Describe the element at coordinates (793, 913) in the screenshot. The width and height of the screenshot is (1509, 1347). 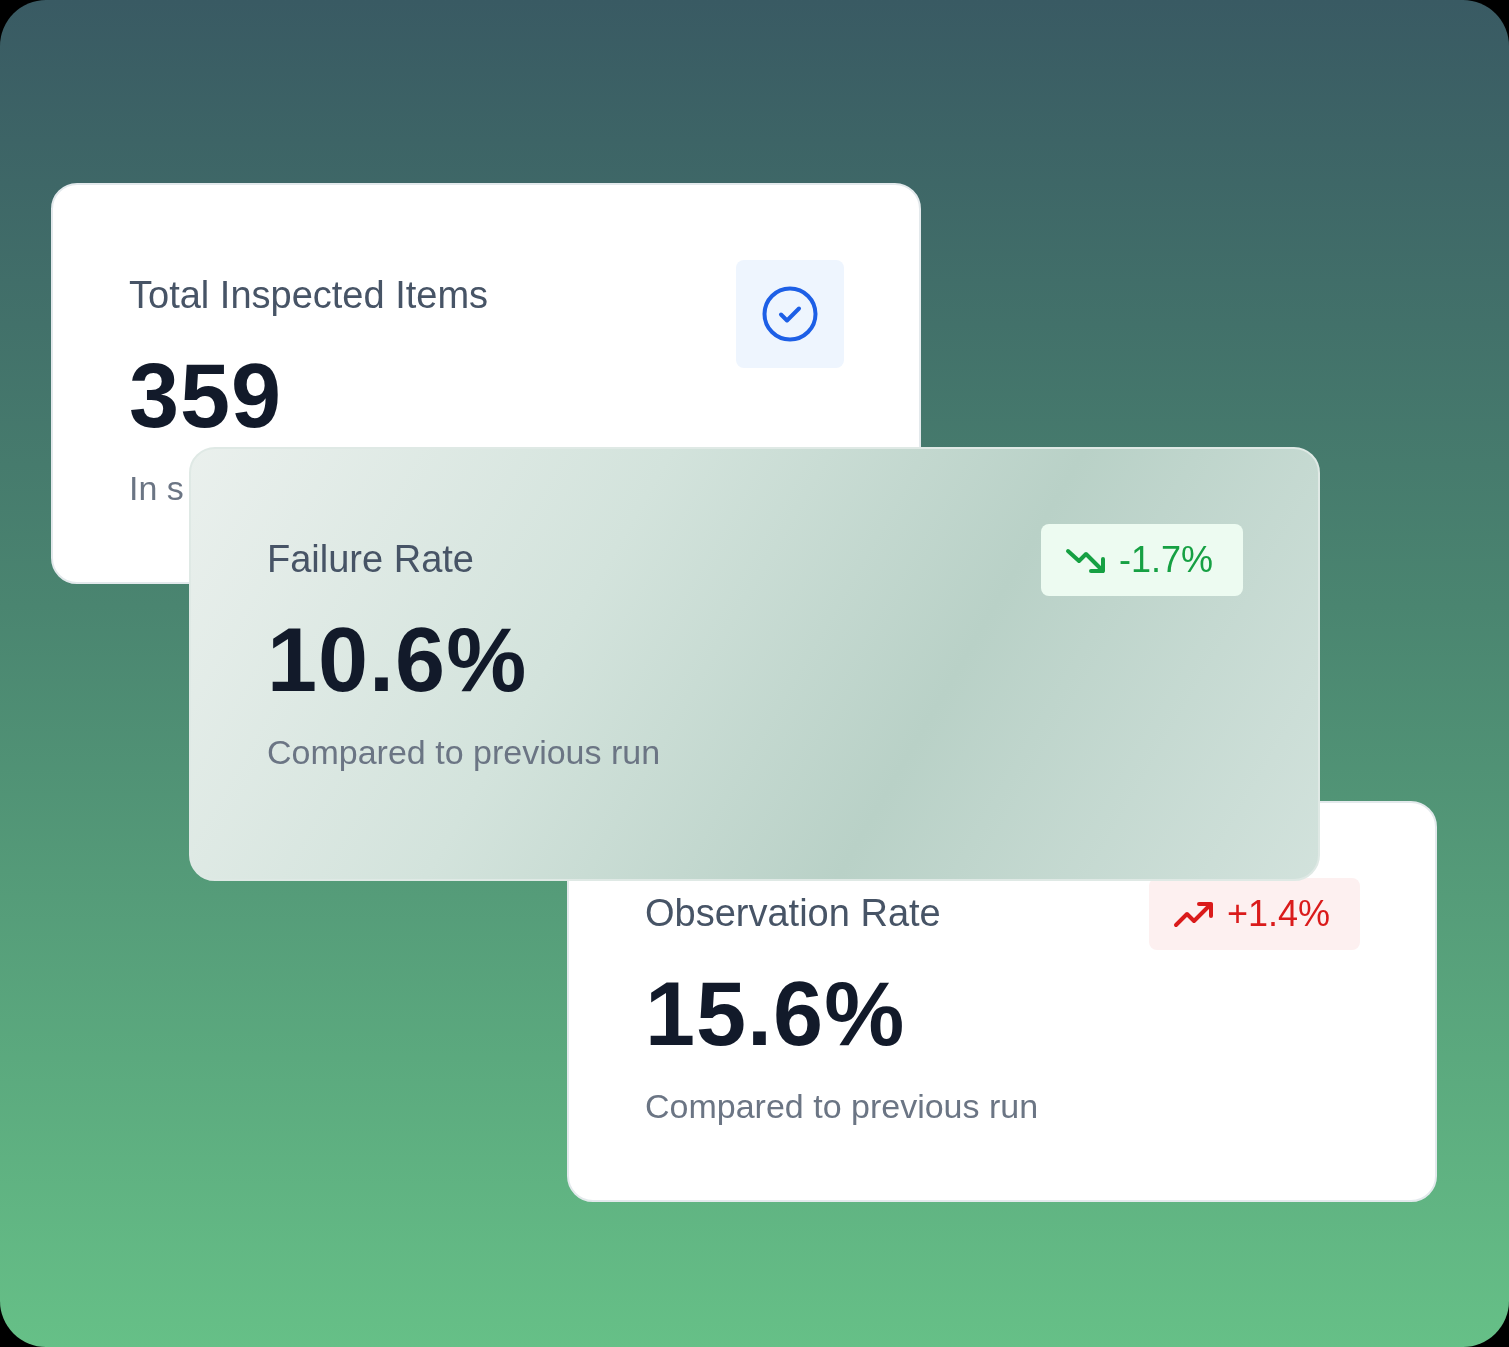
I see `card-title: Observation Rate` at that location.